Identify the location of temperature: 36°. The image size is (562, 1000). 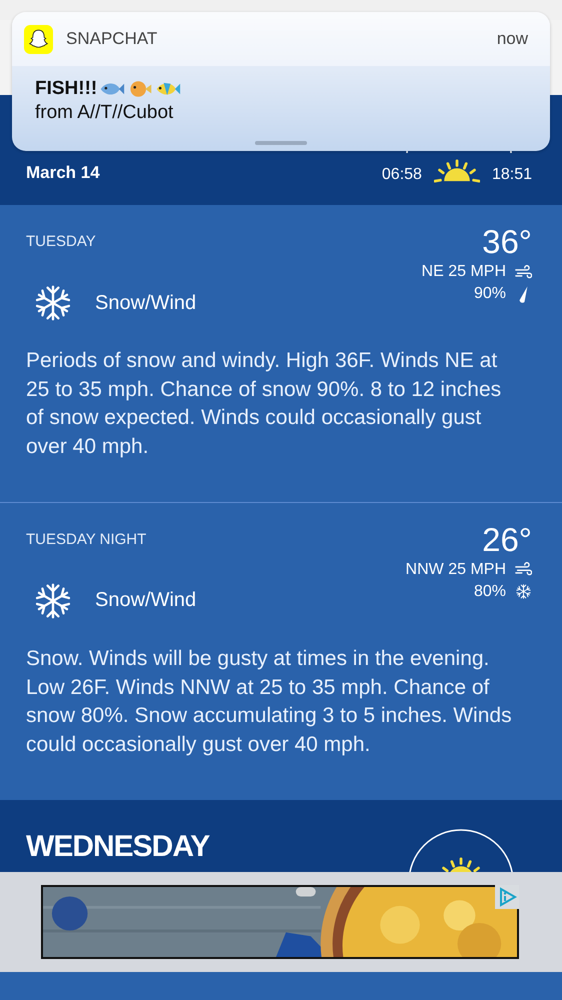
(507, 242).